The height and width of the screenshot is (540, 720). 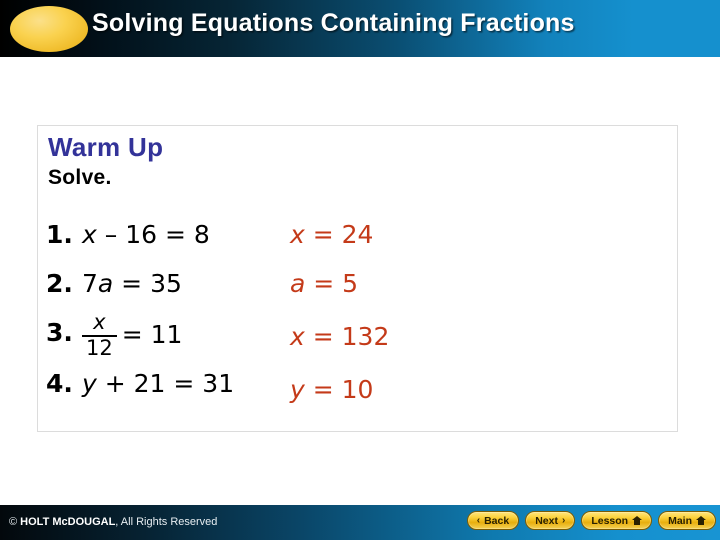 I want to click on equation-rest: + 21 = 31, so click(x=165, y=383).